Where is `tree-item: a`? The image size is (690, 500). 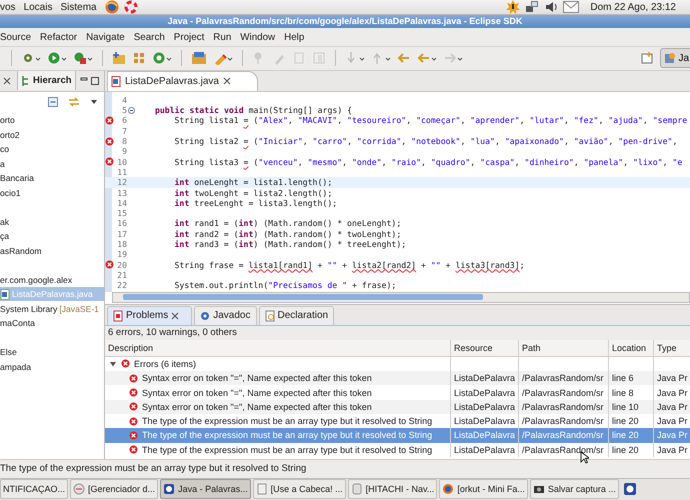
tree-item: a is located at coordinates (52, 163).